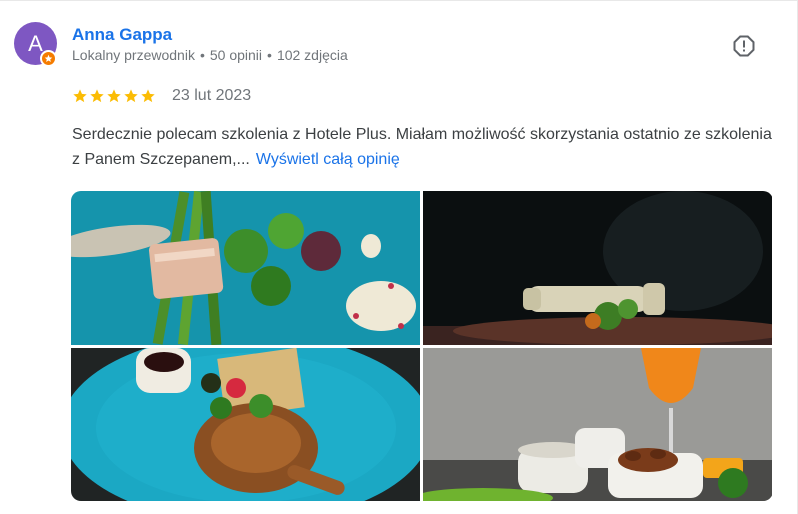 The height and width of the screenshot is (514, 798). I want to click on photo-duck-image, so click(245, 424).